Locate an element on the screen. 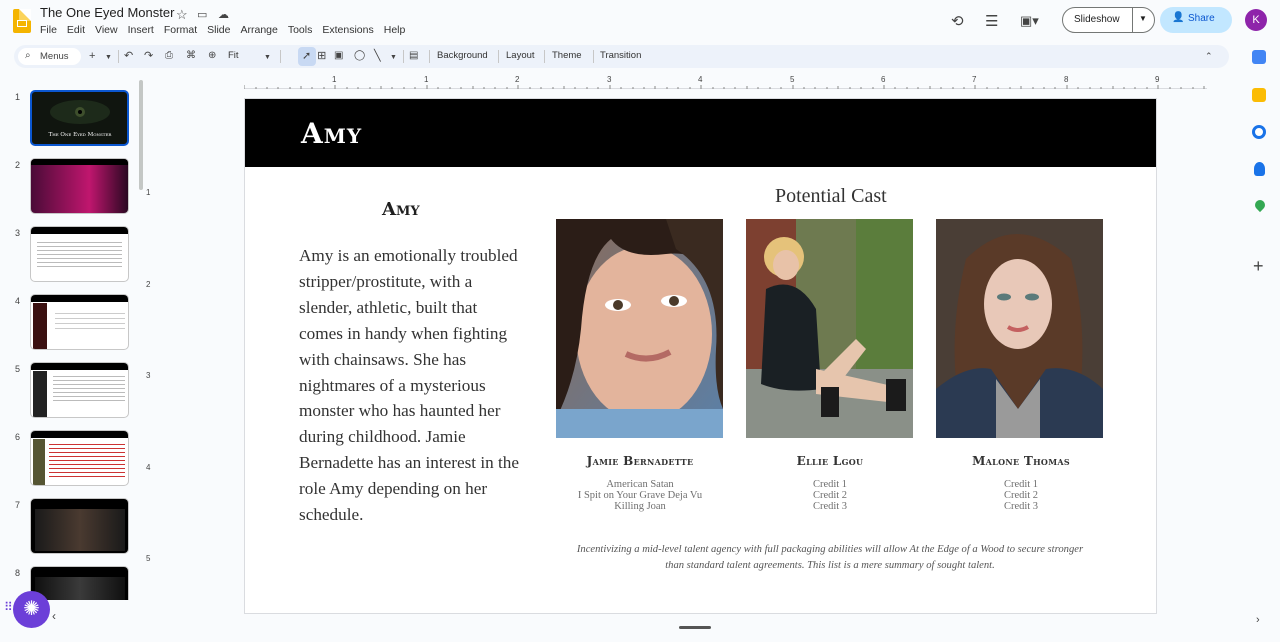  cast-name-1: Jamie Bernadette is located at coordinates (640, 461).